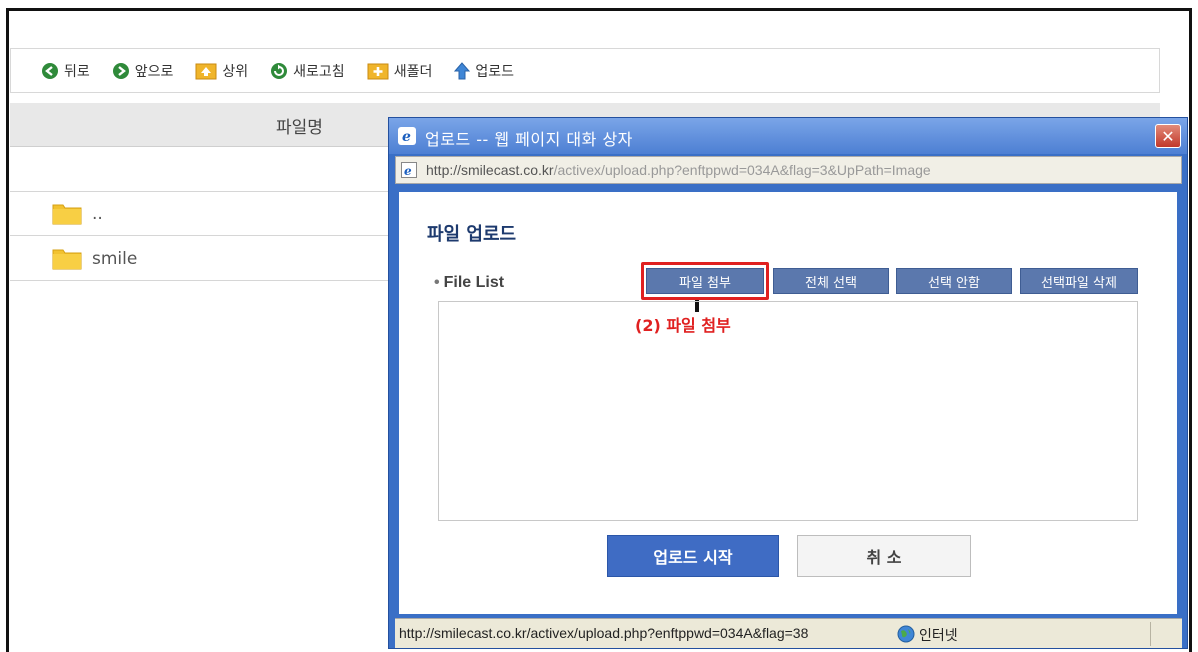  I want to click on folder-row-smile: smile, so click(205, 259).